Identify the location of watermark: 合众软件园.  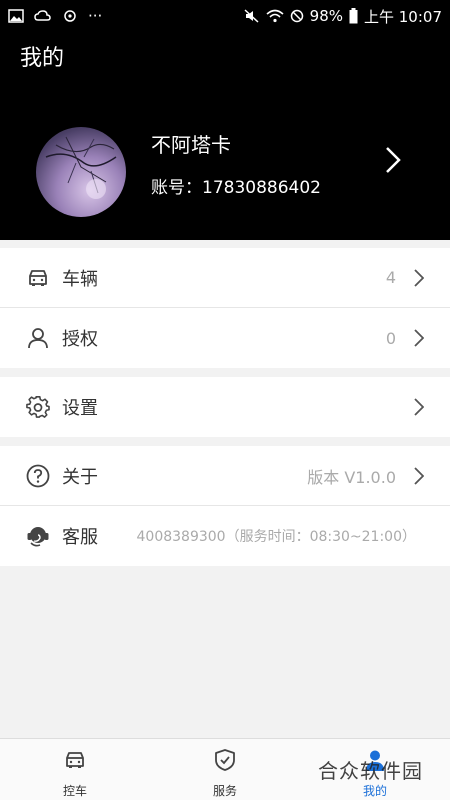
(370, 771).